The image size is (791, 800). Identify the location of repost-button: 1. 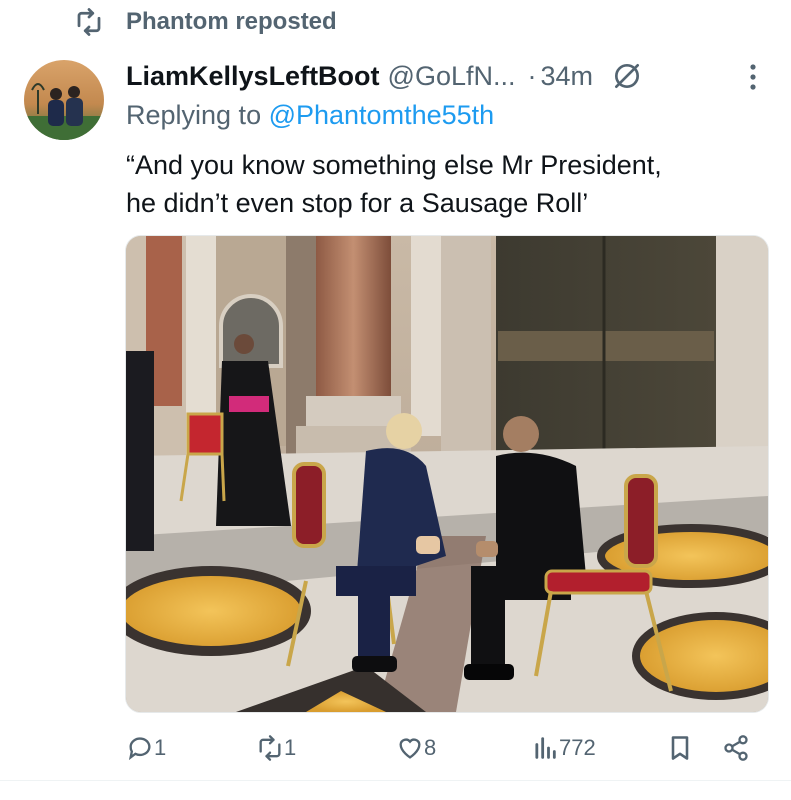
(276, 748).